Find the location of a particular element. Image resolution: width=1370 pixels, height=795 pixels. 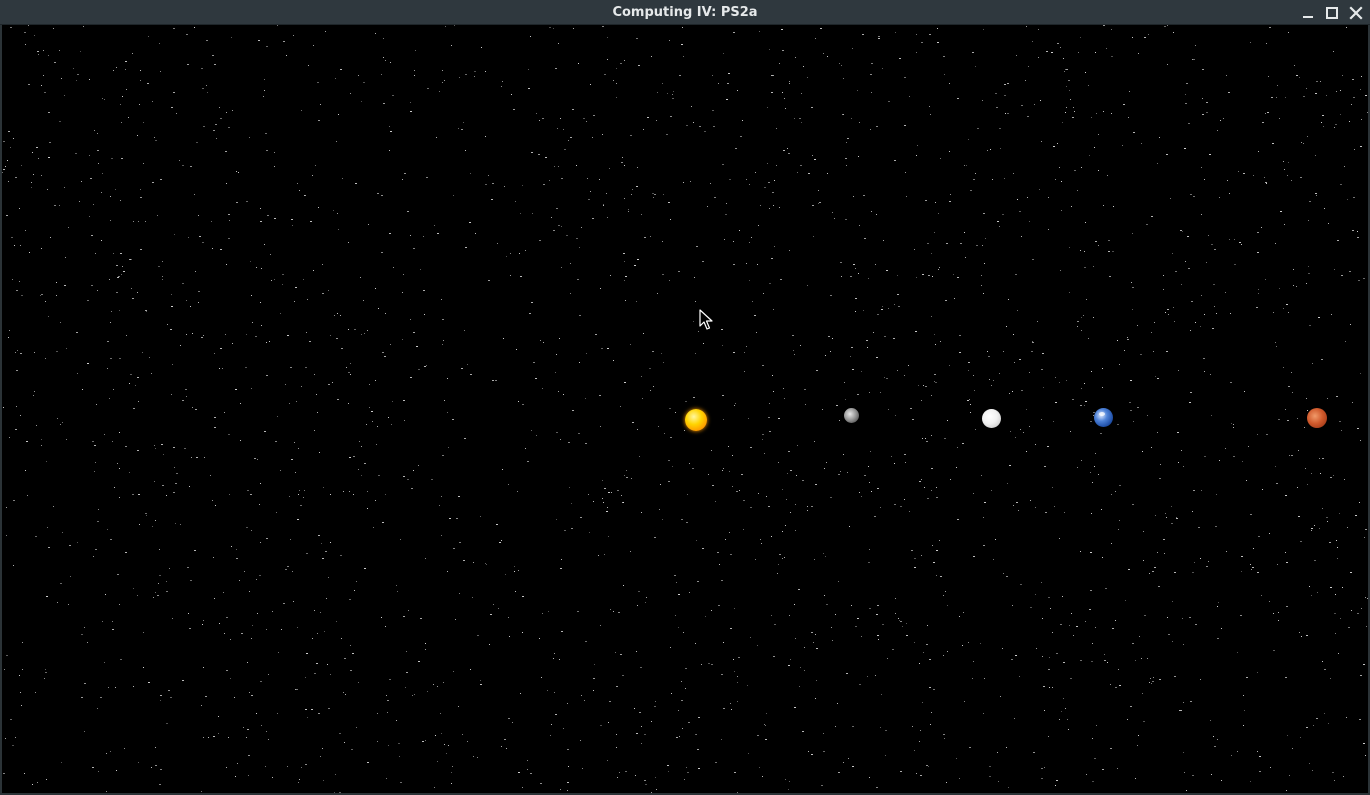

minimize-button is located at coordinates (1308, 13).